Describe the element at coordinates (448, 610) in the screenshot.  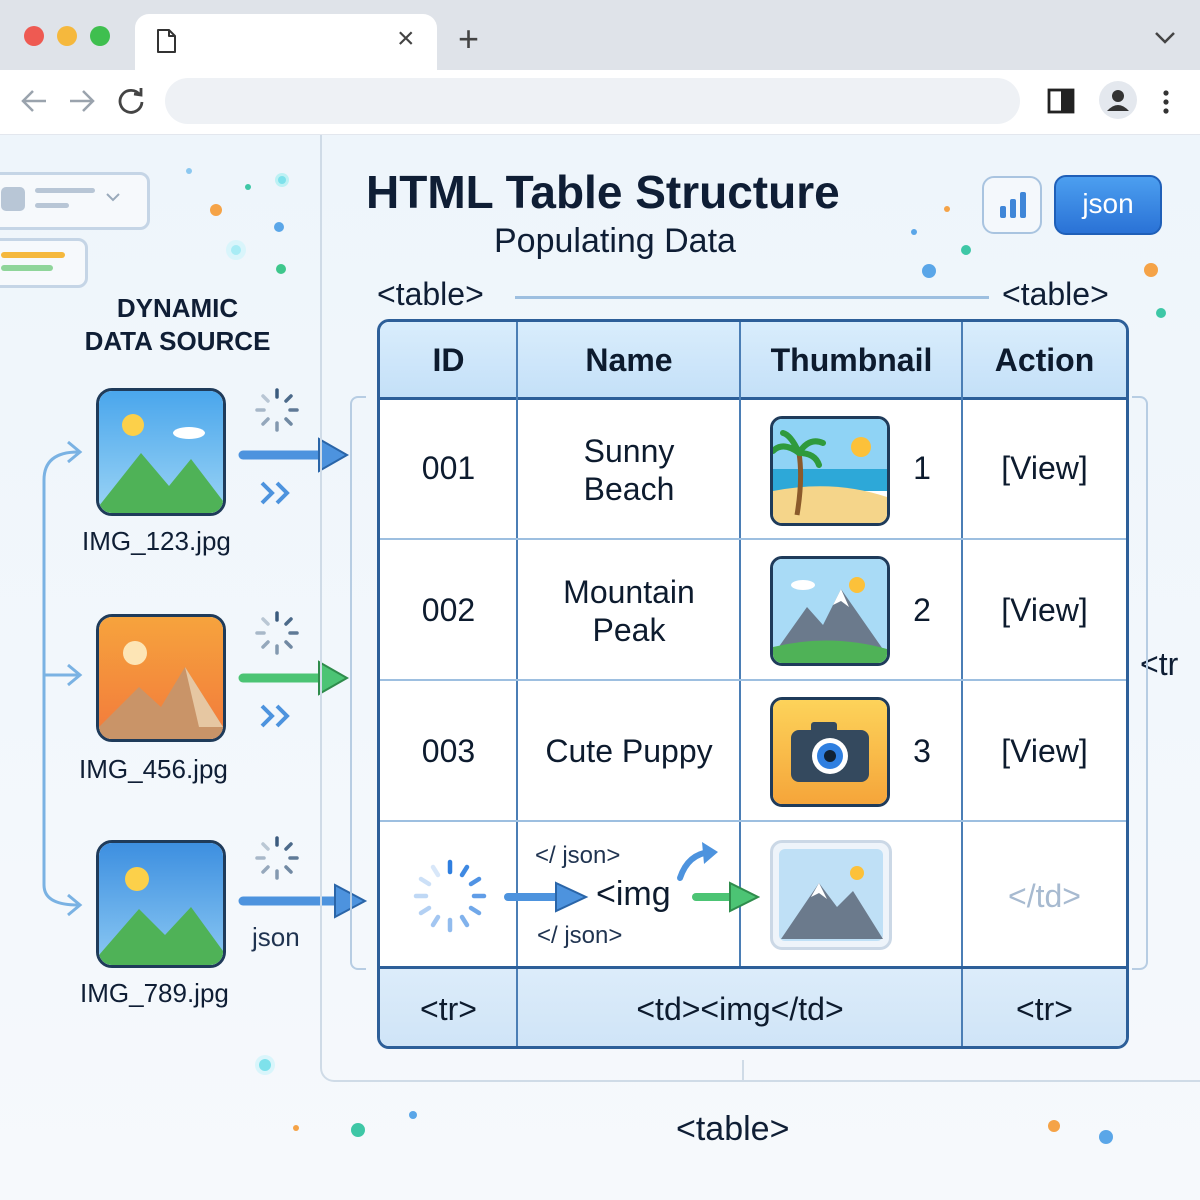
I see `row-id: 002` at that location.